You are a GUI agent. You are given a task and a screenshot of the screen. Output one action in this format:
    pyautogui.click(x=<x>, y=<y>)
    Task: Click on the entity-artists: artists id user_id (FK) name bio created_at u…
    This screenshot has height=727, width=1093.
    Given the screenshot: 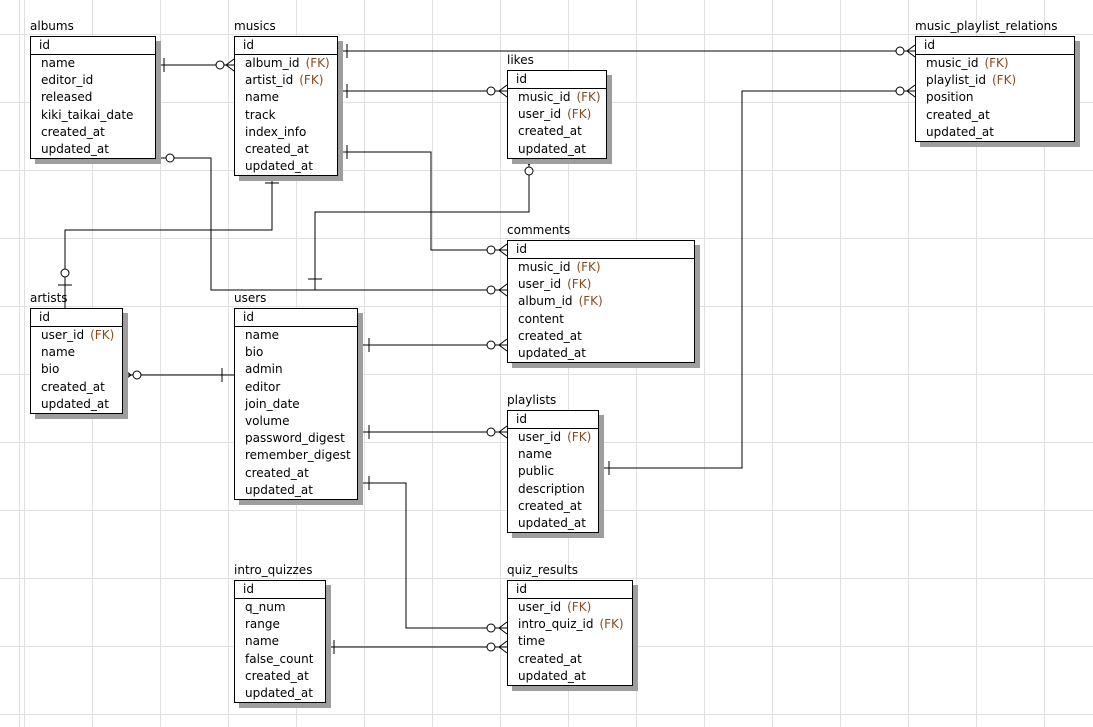 What is the action you would take?
    pyautogui.click(x=76, y=352)
    